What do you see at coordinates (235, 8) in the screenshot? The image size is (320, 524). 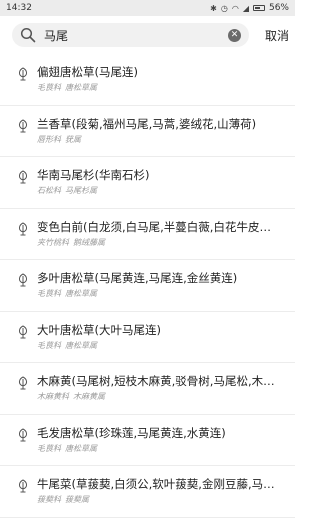 I see `wifi-icon: ◠` at bounding box center [235, 8].